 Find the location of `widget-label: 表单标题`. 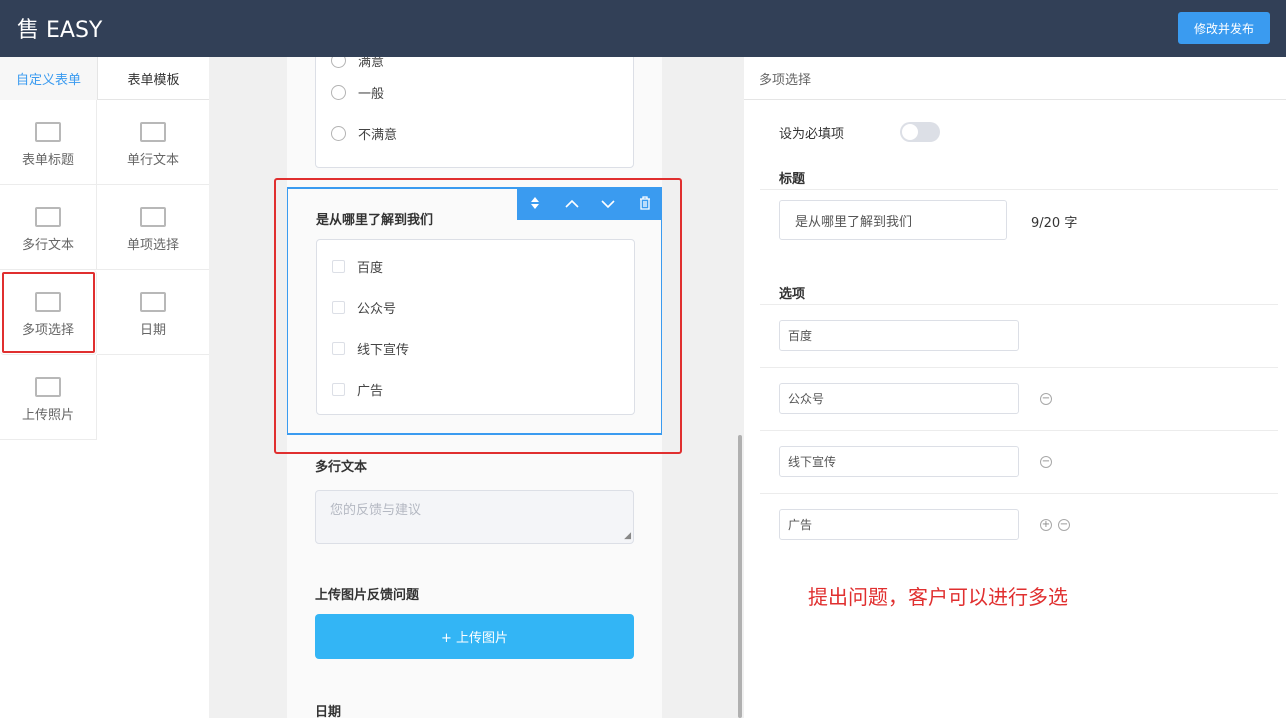

widget-label: 表单标题 is located at coordinates (47, 160).